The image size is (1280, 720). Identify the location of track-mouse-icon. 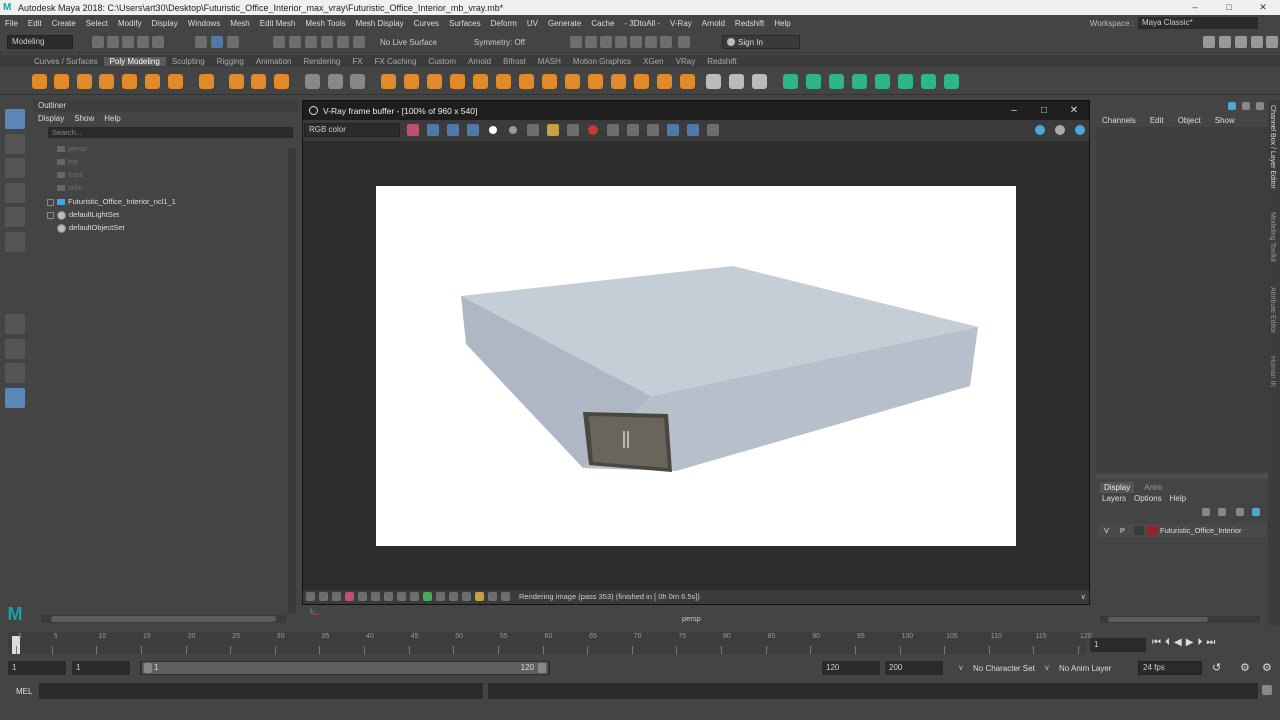
(613, 130).